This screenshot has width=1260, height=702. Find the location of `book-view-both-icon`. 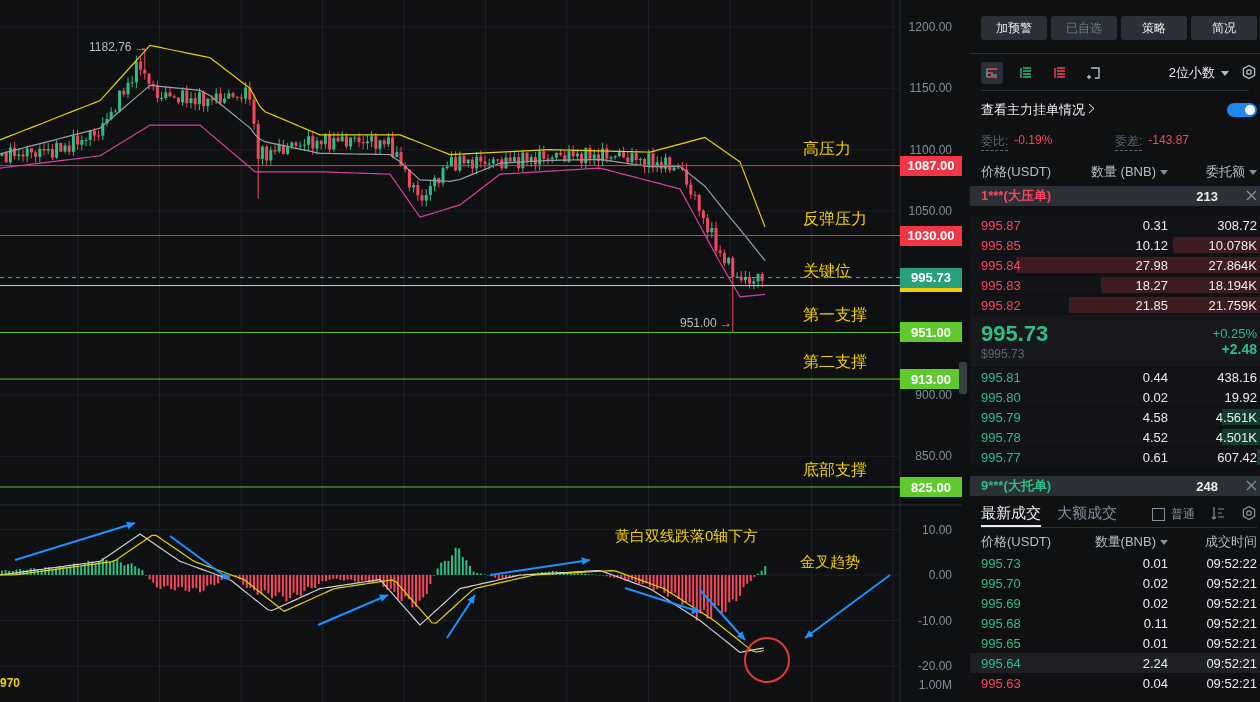

book-view-both-icon is located at coordinates (992, 73).